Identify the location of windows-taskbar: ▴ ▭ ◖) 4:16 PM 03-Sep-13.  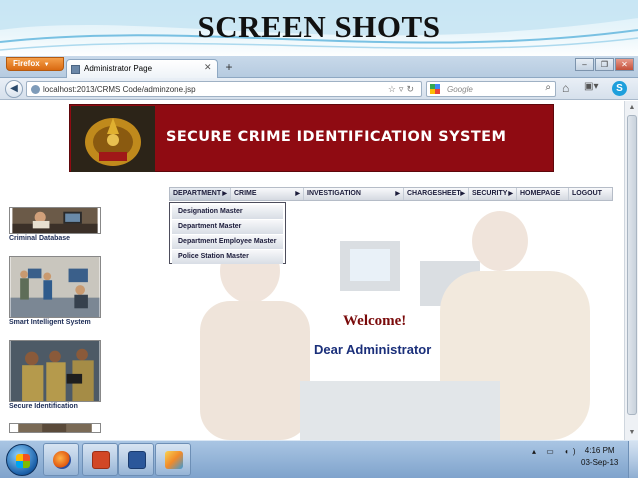
(319, 459).